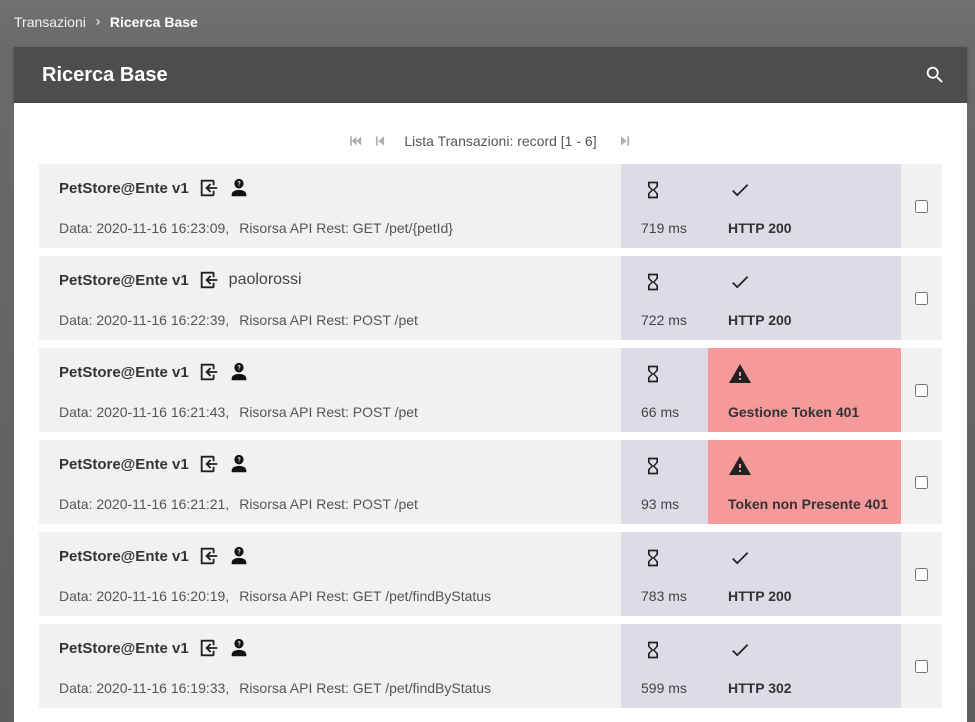 This screenshot has height=722, width=975. What do you see at coordinates (804, 482) in the screenshot?
I see `status-cell: Token non Presente 401` at bounding box center [804, 482].